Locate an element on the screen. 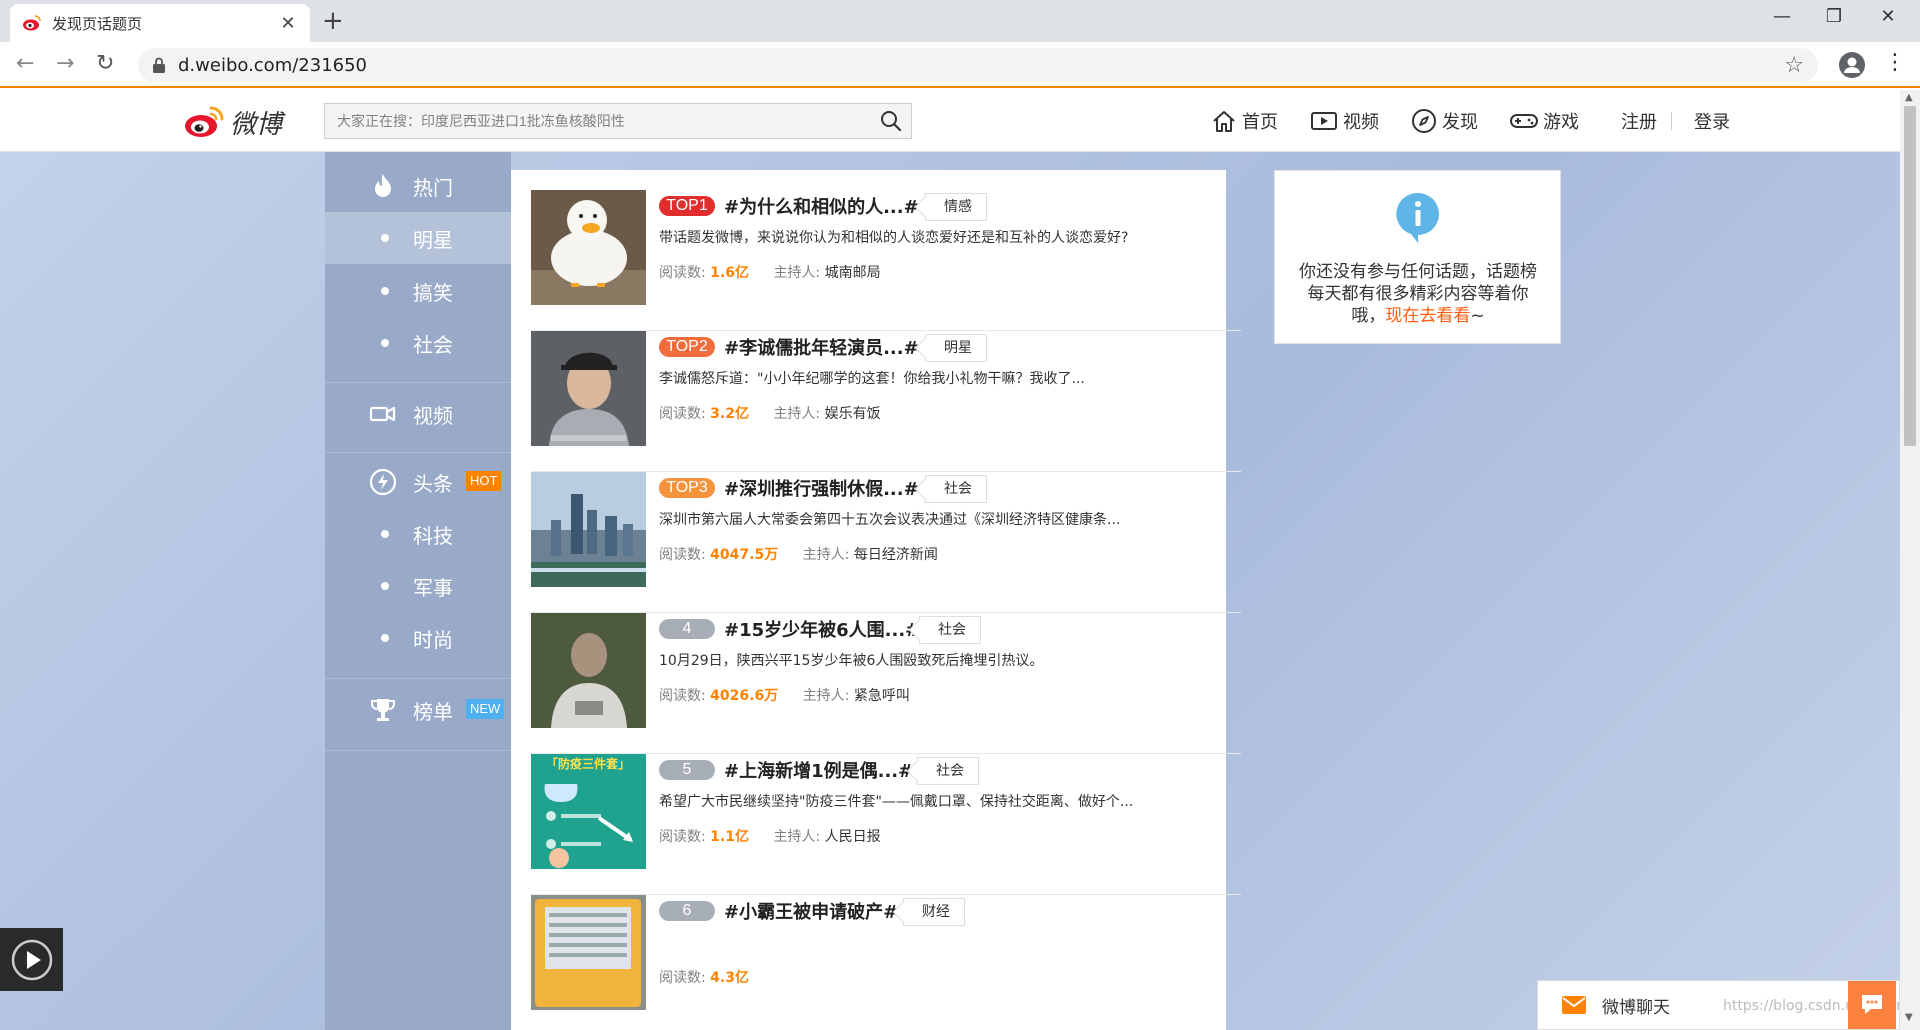  scroll-down-arrow-icon: ▼ is located at coordinates (1909, 1017).